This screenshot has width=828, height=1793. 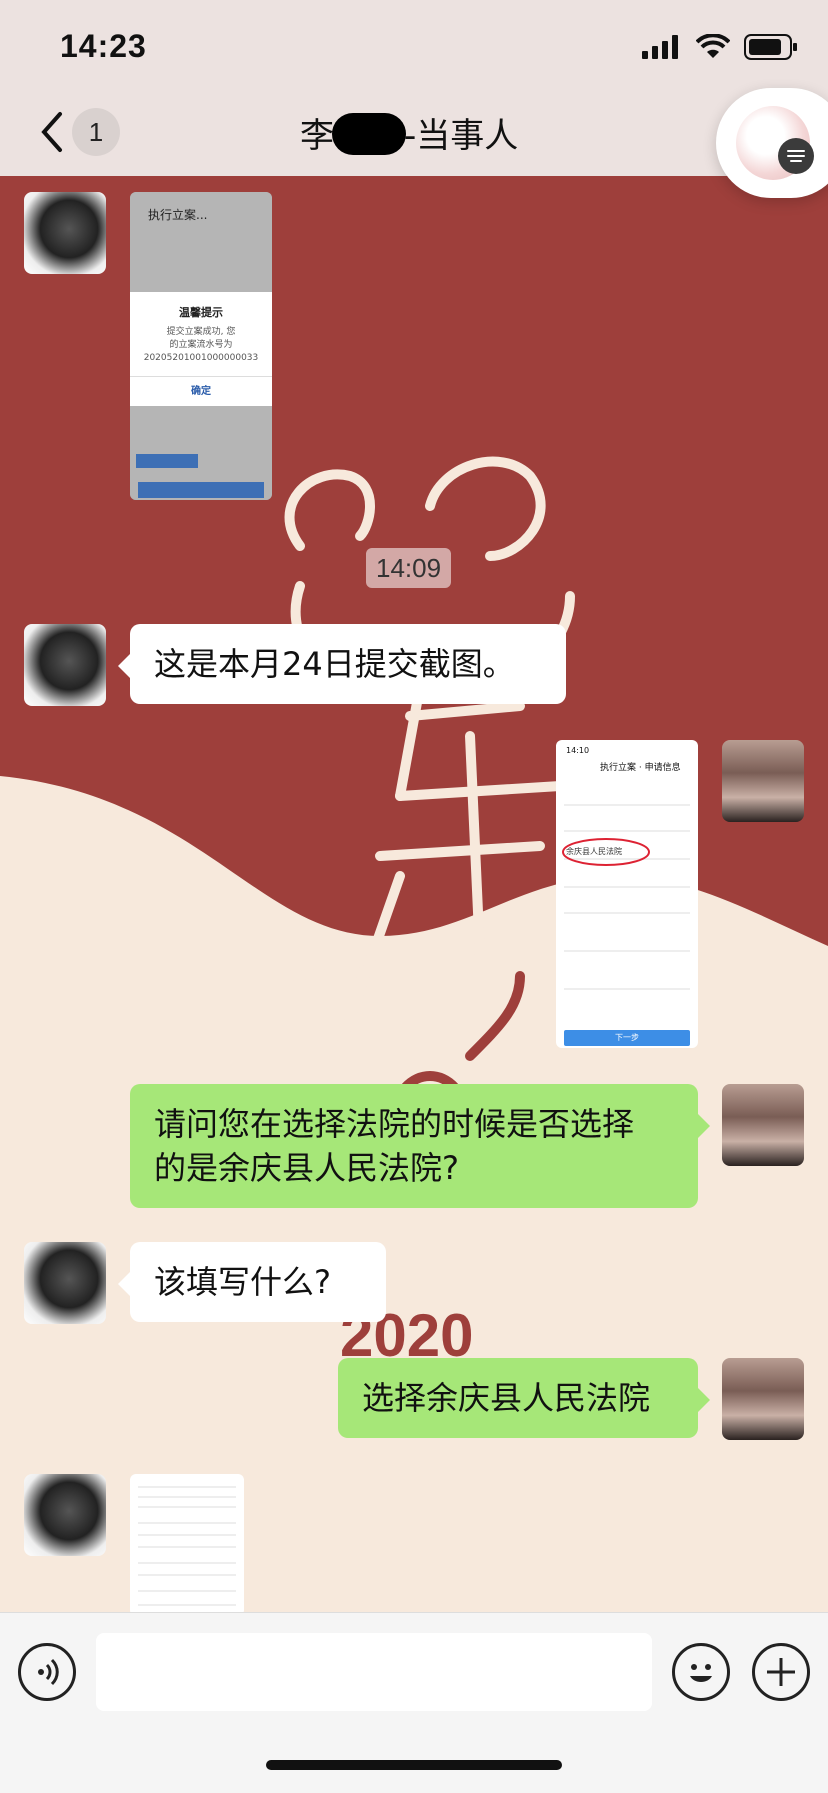 I want to click on chat-title: 李 -当事人, so click(x=409, y=132).